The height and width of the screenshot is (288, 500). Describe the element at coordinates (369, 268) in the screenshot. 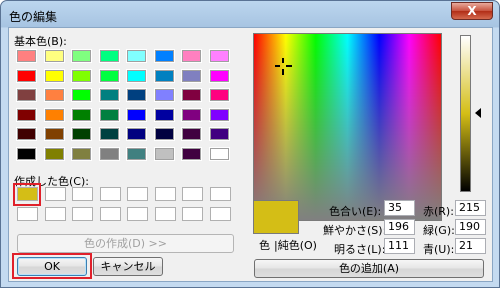

I see `add-to-custom-colors-button: 色の追加(A)` at that location.